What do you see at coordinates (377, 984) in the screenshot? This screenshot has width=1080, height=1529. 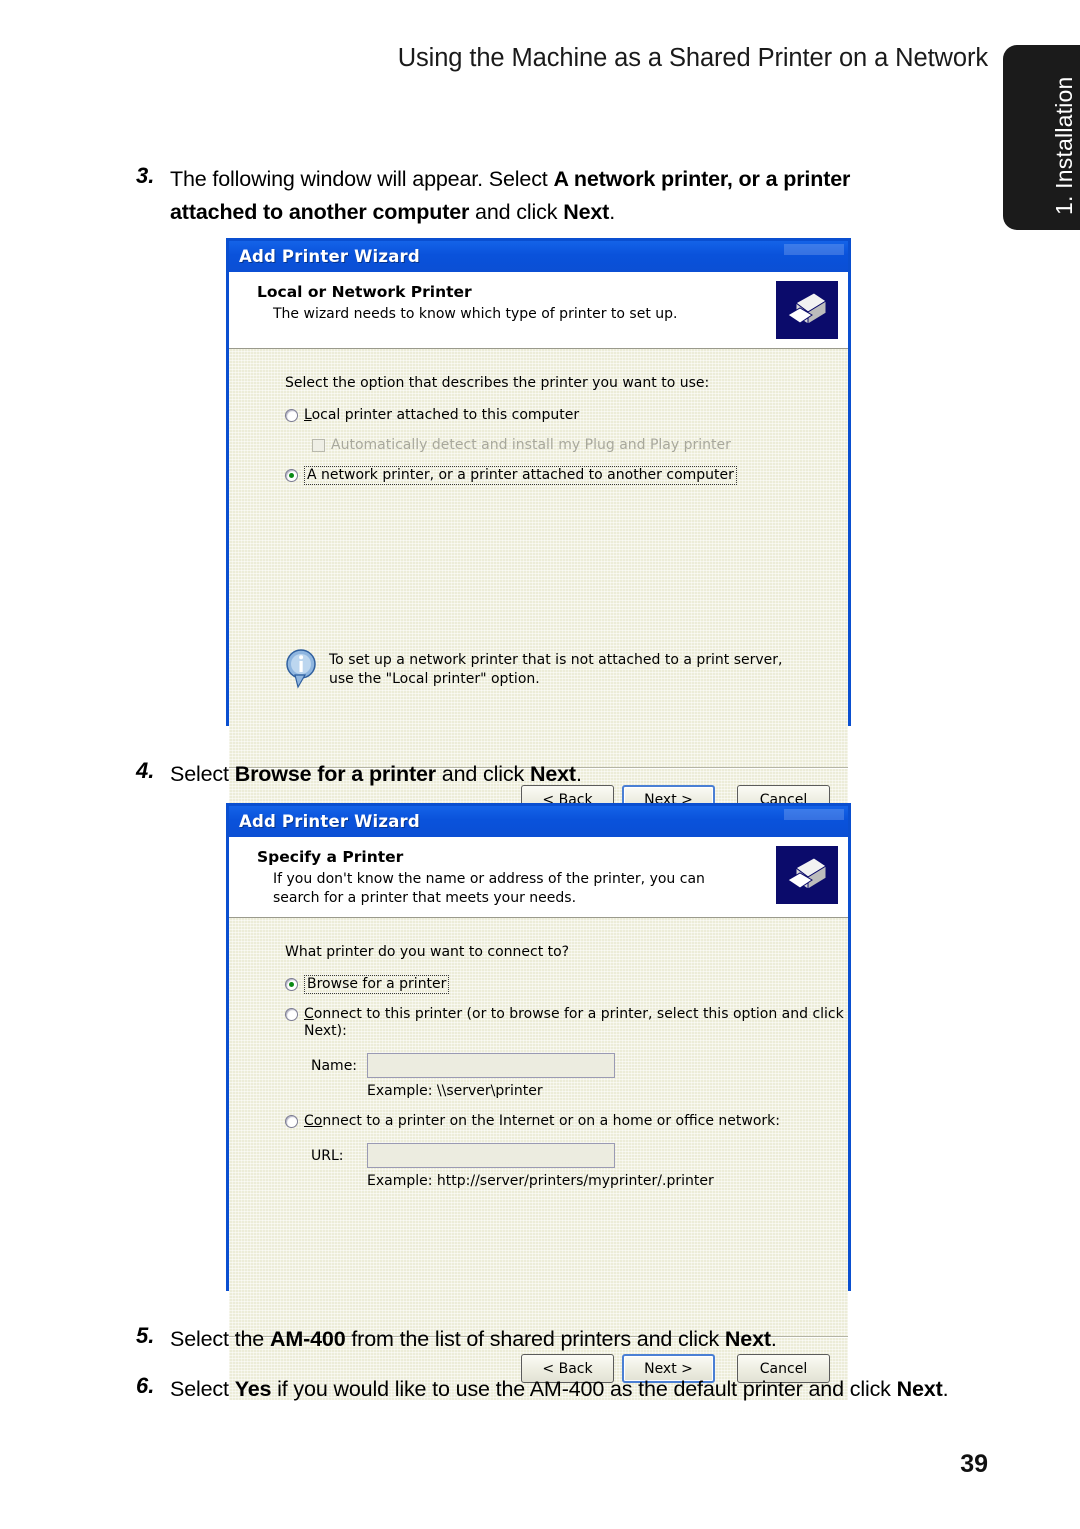 I see `radio-browse-for-printer-label: Browse for a printer` at bounding box center [377, 984].